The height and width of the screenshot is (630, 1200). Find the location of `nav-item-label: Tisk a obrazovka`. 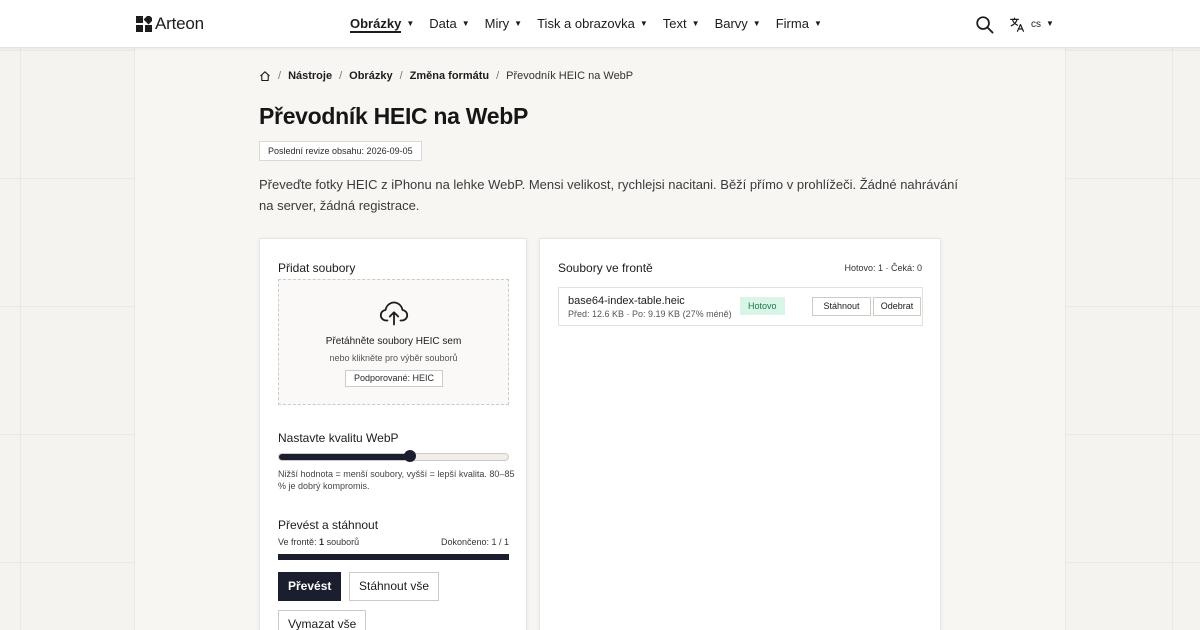

nav-item-label: Tisk a obrazovka is located at coordinates (586, 23).